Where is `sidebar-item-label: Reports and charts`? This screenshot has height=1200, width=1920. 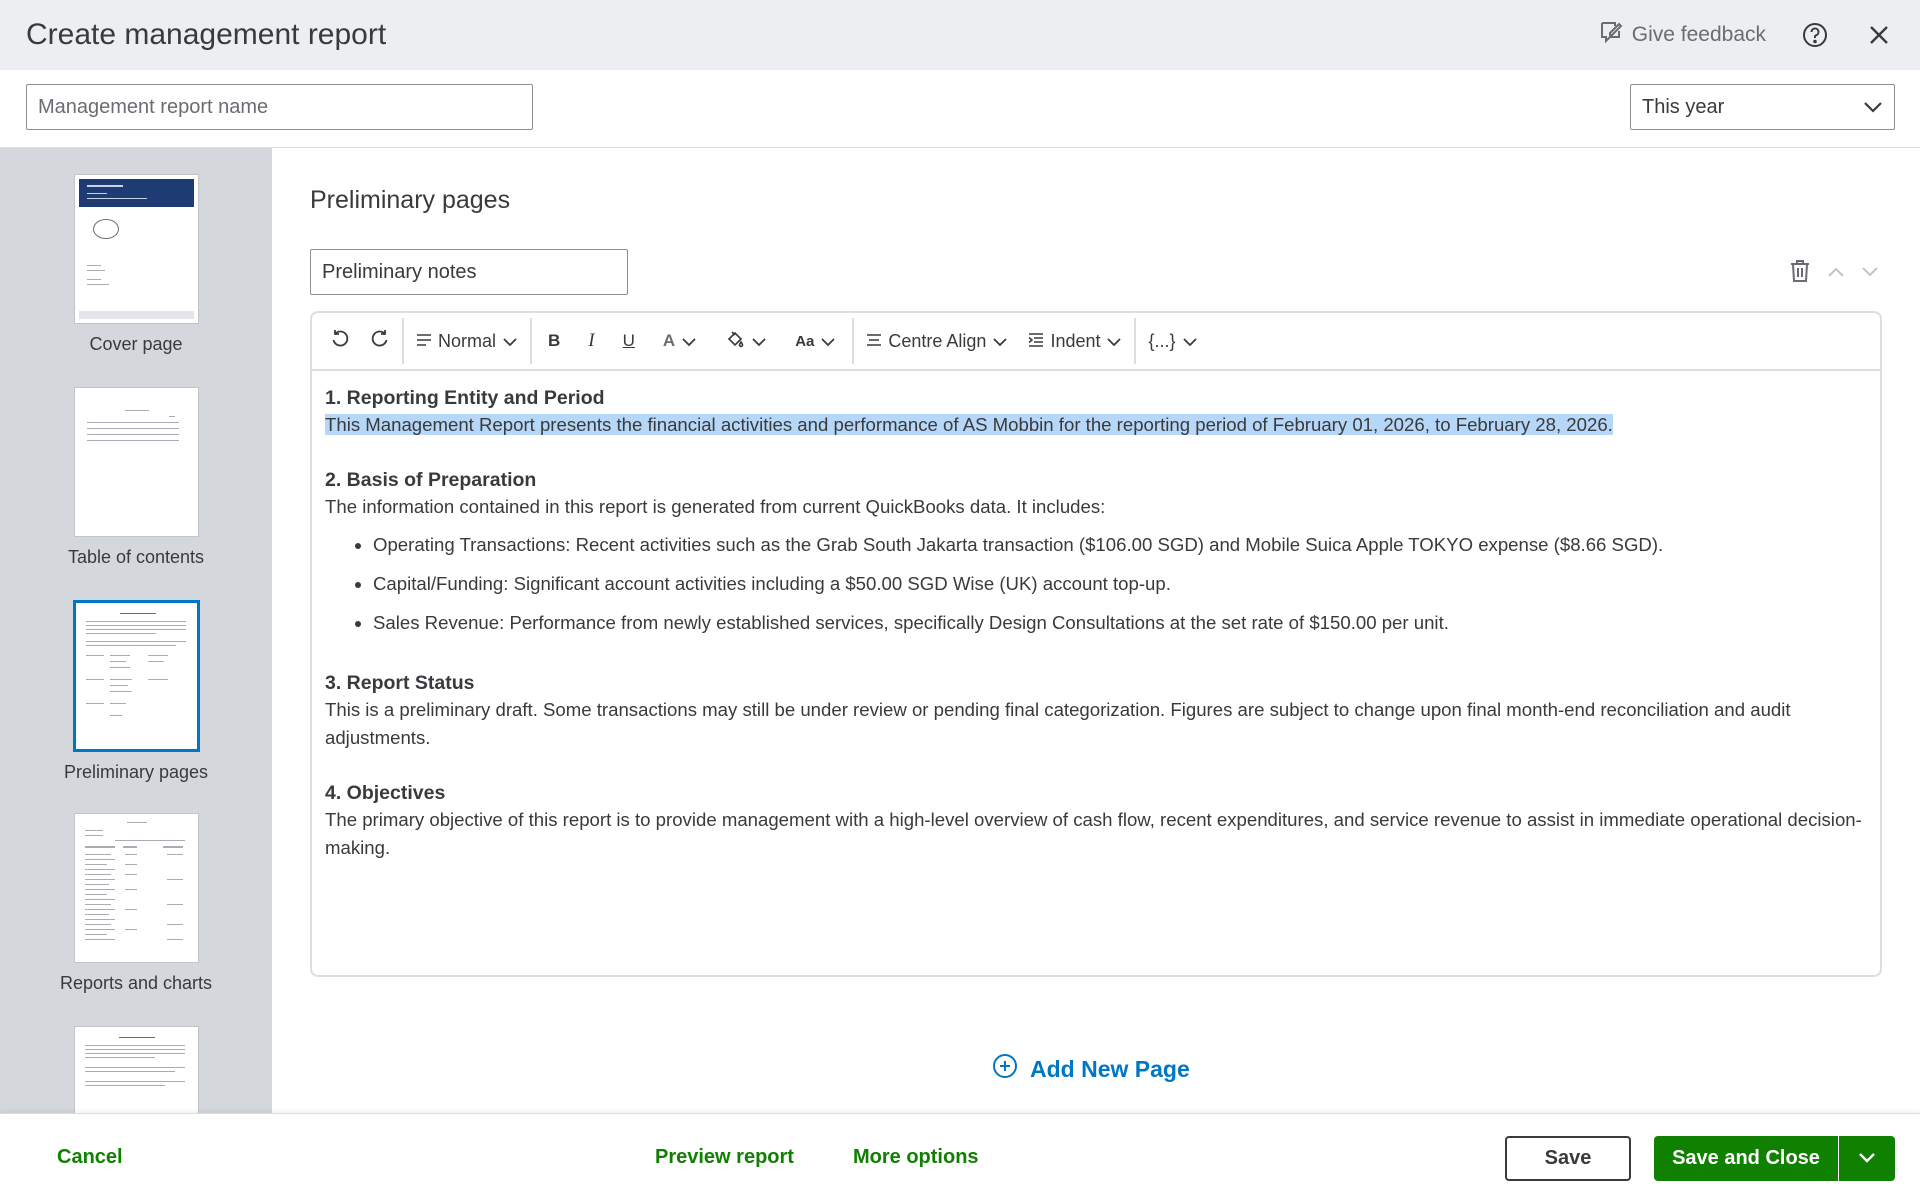 sidebar-item-label: Reports and charts is located at coordinates (136, 983).